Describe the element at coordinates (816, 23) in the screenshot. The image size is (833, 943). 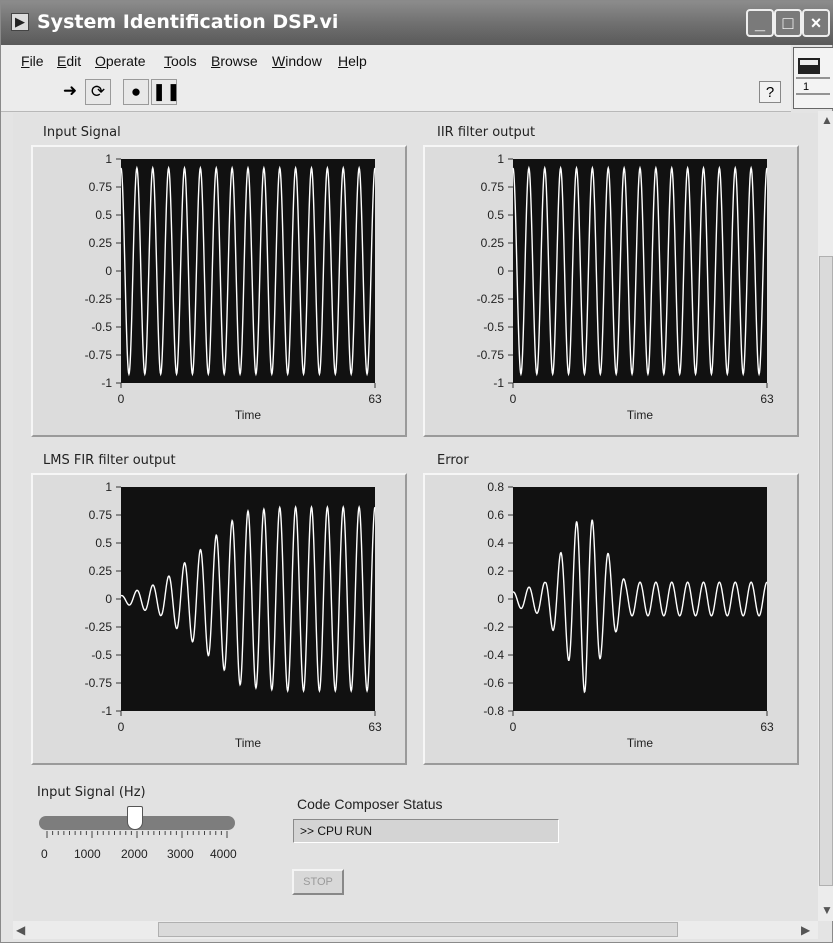
I see `close-button: ×` at that location.